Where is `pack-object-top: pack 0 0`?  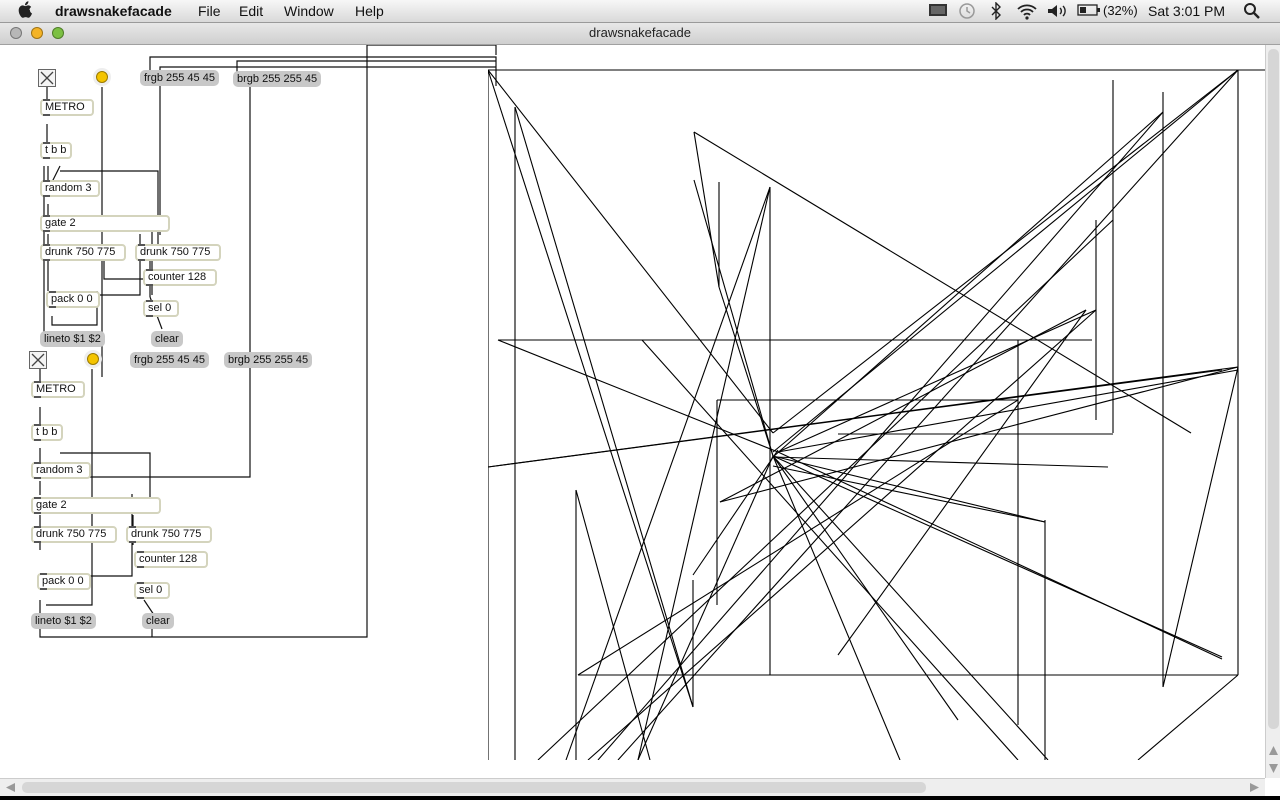
pack-object-top: pack 0 0 is located at coordinates (73, 299).